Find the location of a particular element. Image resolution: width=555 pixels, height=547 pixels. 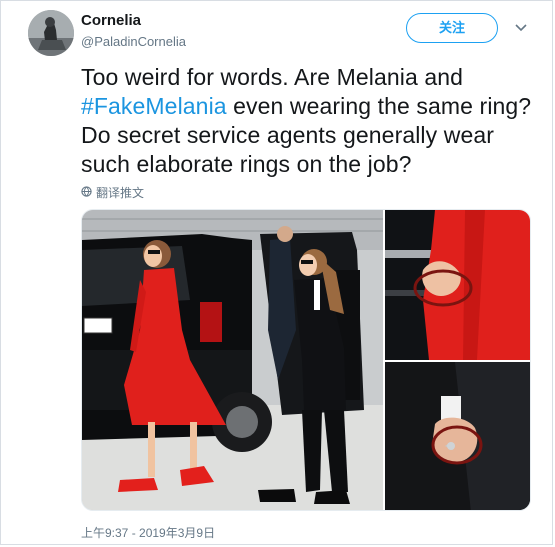

chevron-down-icon is located at coordinates (521, 27).